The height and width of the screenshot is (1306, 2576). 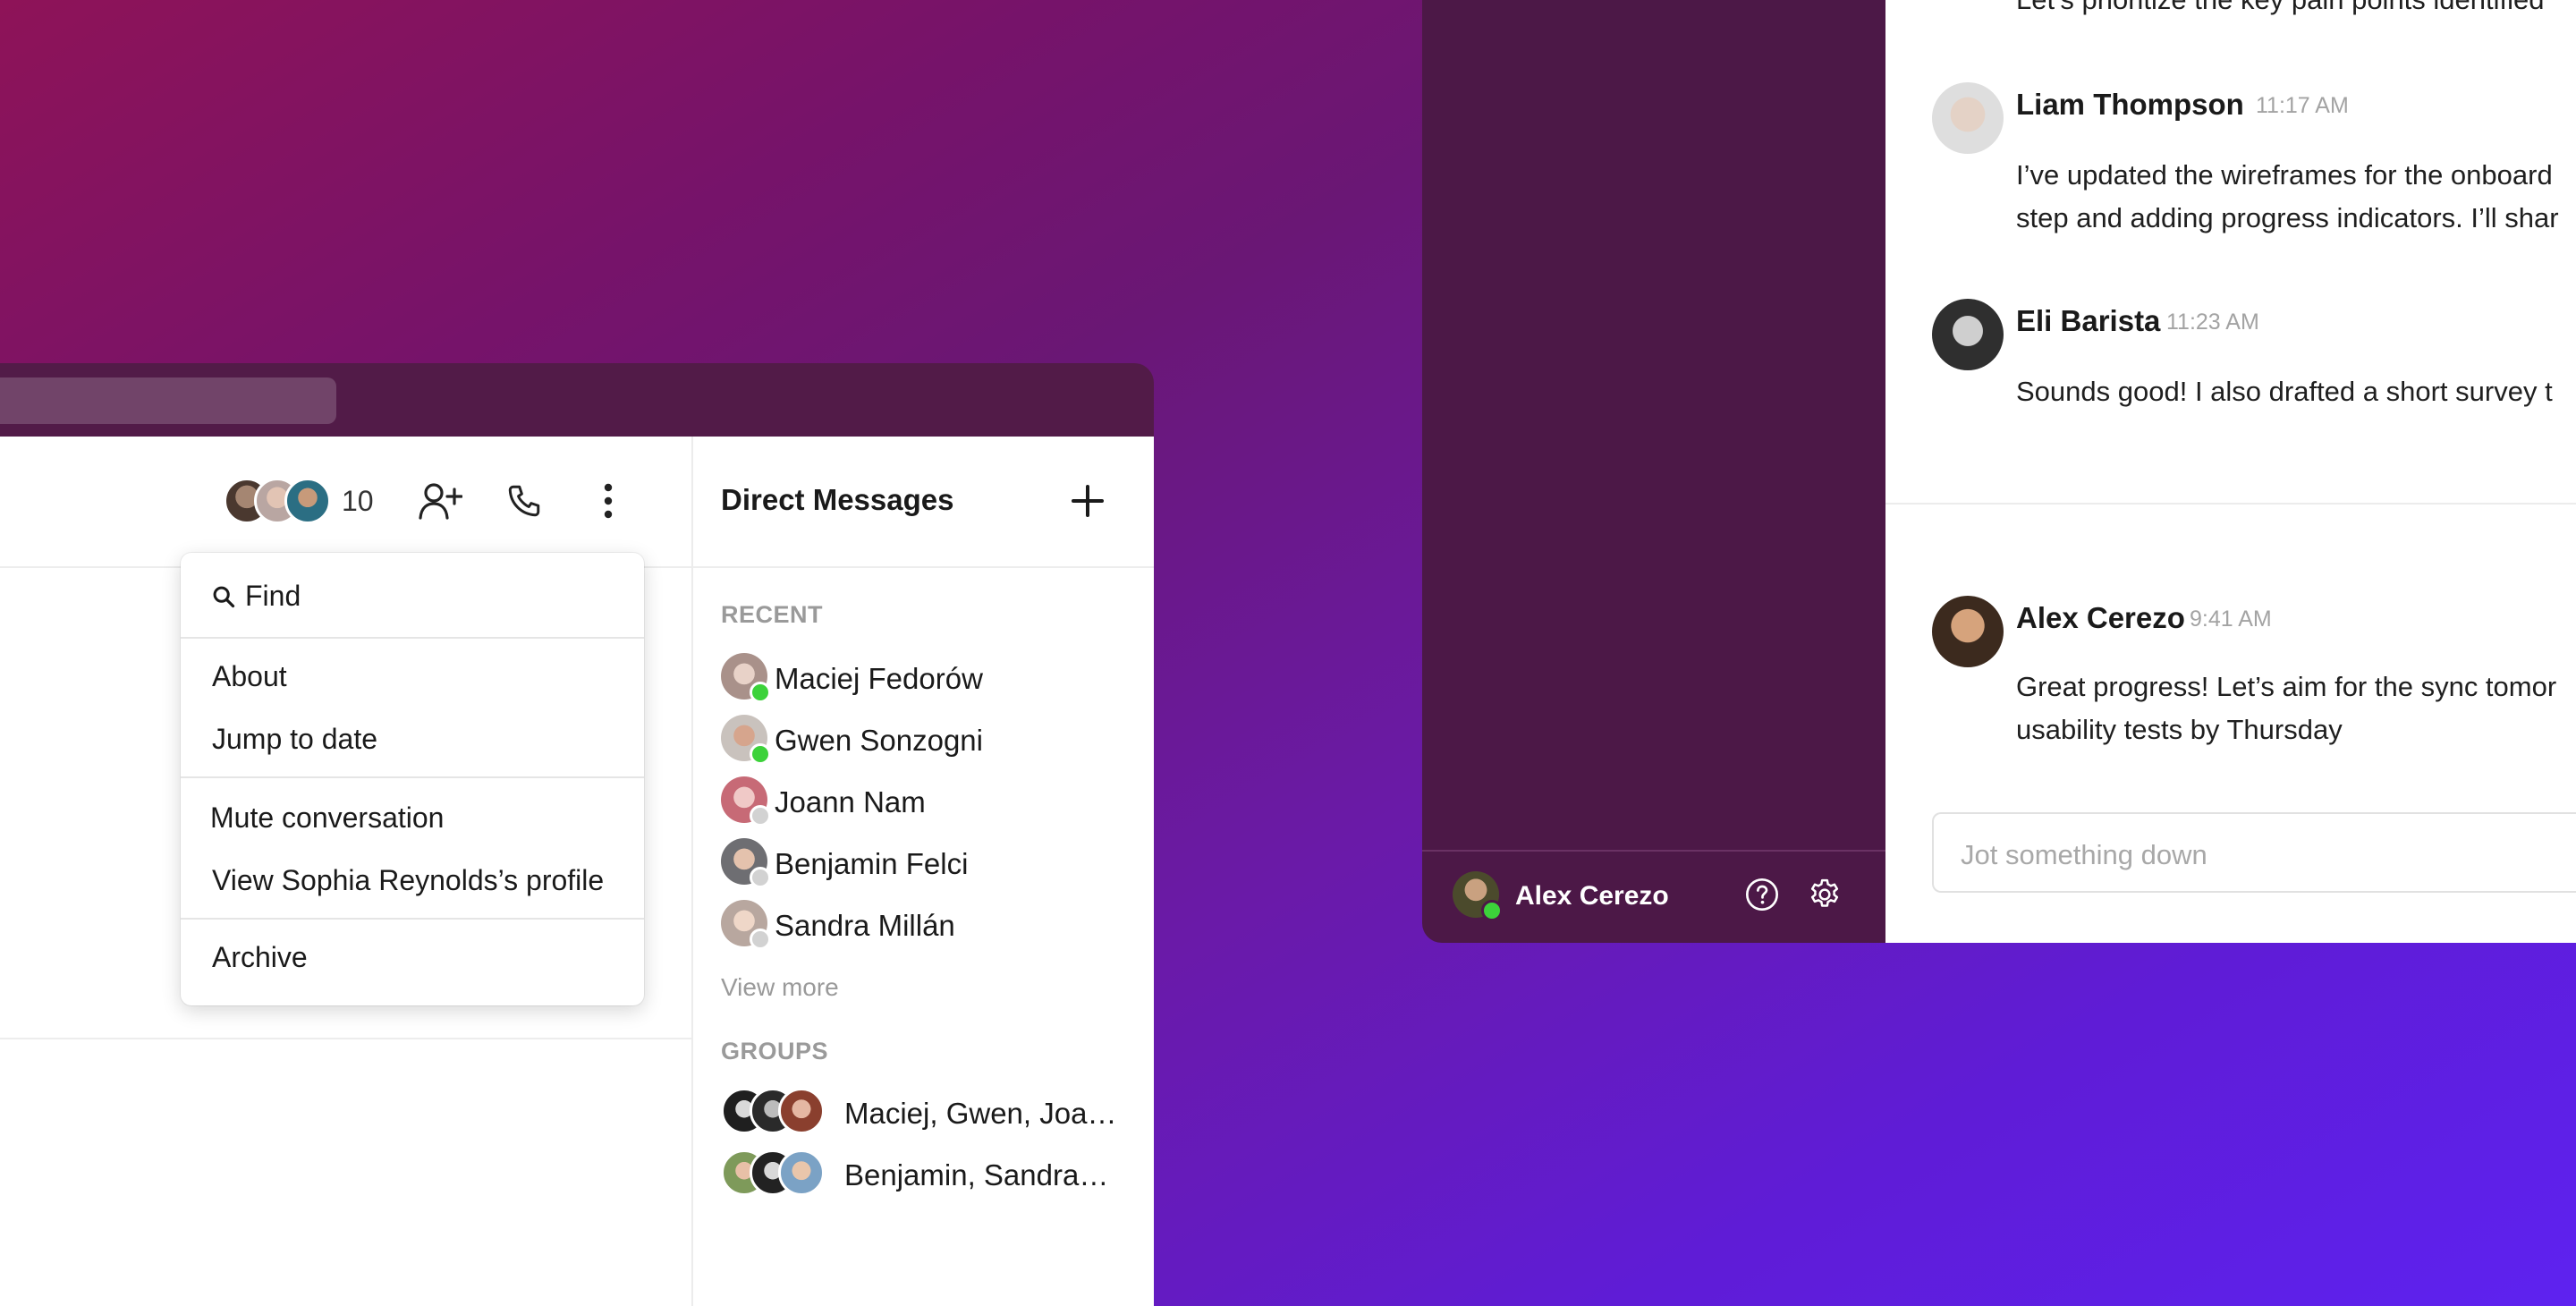 I want to click on message-input-placeholder: Jot something down, so click(x=2084, y=855).